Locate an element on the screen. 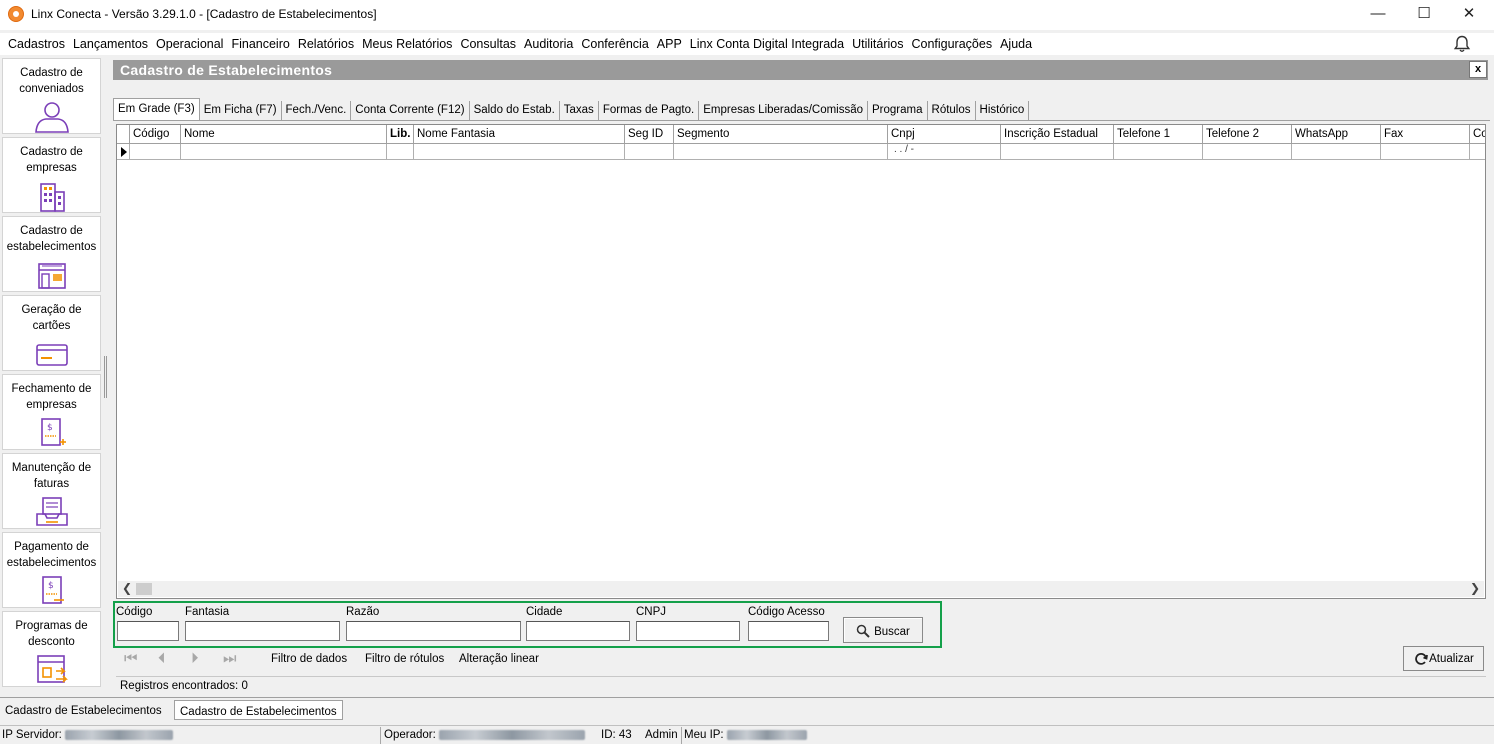  tab-em-grade: Em Grade (F3) is located at coordinates (156, 109).